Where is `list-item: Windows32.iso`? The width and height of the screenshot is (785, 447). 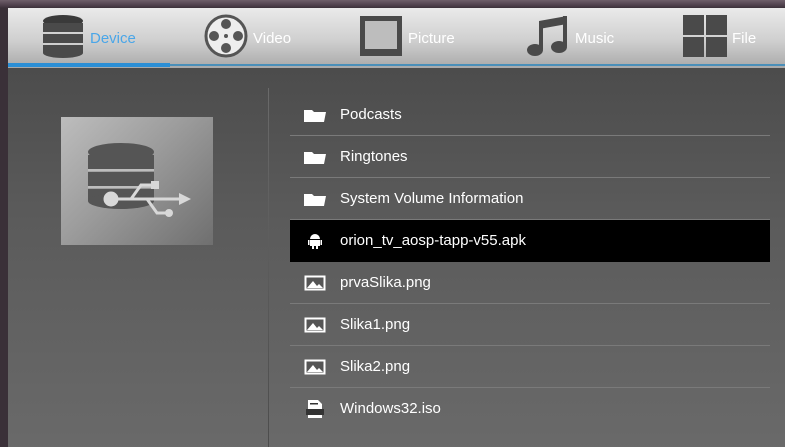 list-item: Windows32.iso is located at coordinates (530, 408).